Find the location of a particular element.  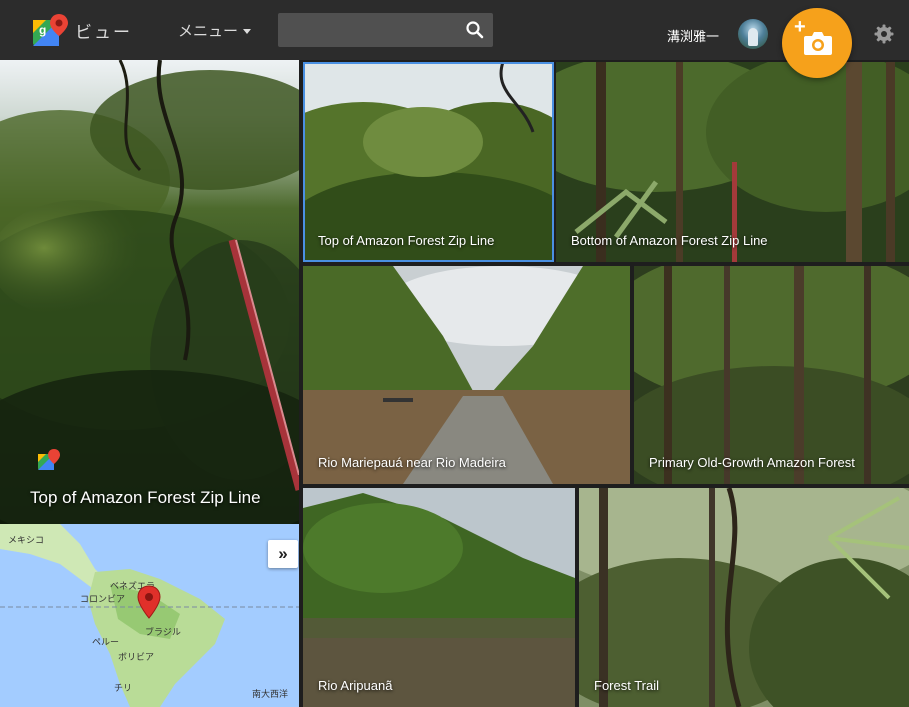

google-maps-small-icon is located at coordinates (49, 459).